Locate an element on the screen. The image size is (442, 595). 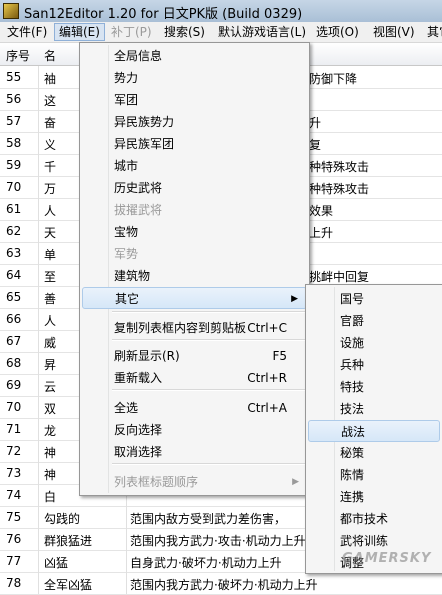
row-number: 65 is located at coordinates (14, 297).